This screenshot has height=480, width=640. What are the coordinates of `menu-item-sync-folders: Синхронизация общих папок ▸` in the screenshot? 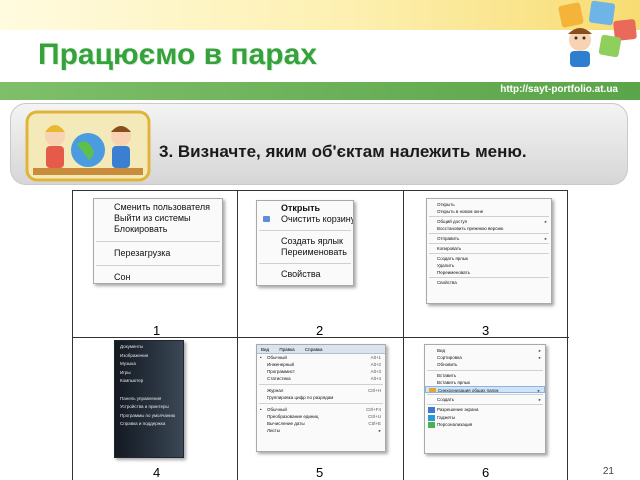 It's located at (485, 389).